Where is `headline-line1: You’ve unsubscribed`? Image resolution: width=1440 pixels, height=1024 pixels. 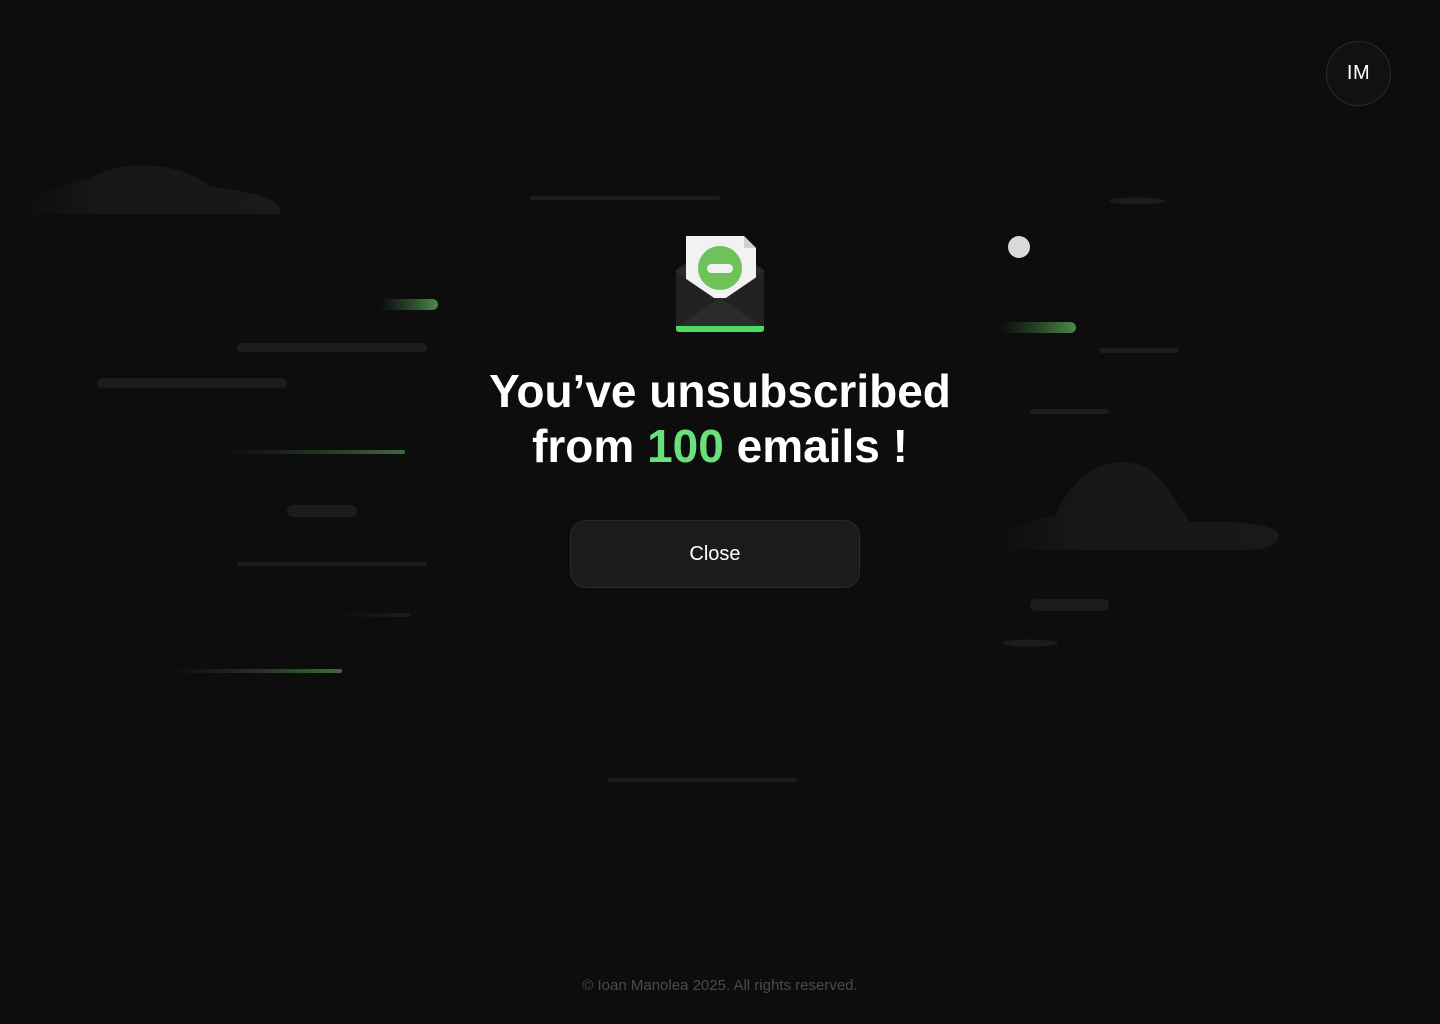 headline-line1: You’ve unsubscribed is located at coordinates (720, 391).